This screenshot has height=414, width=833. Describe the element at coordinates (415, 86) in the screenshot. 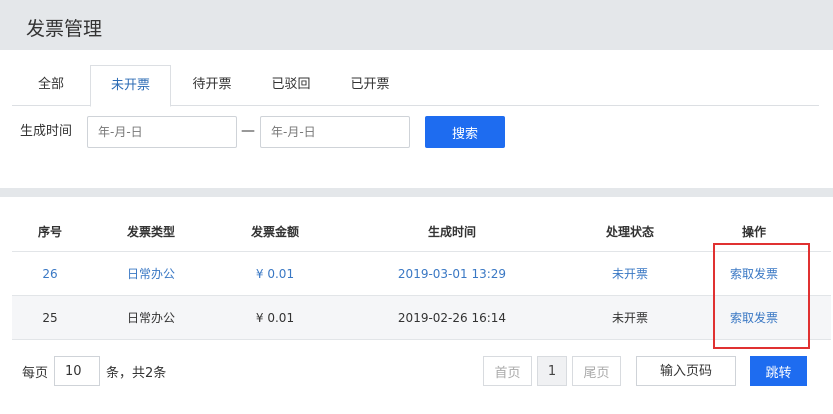

I see `tab-bar: 全部 未开票 待开票 已驳回 已开票` at that location.